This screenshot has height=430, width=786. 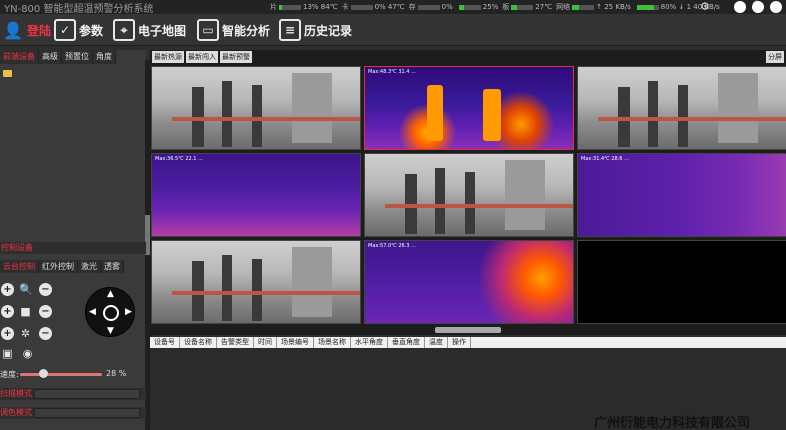 I want to click on monitor-icon: ▭, so click(x=208, y=30).